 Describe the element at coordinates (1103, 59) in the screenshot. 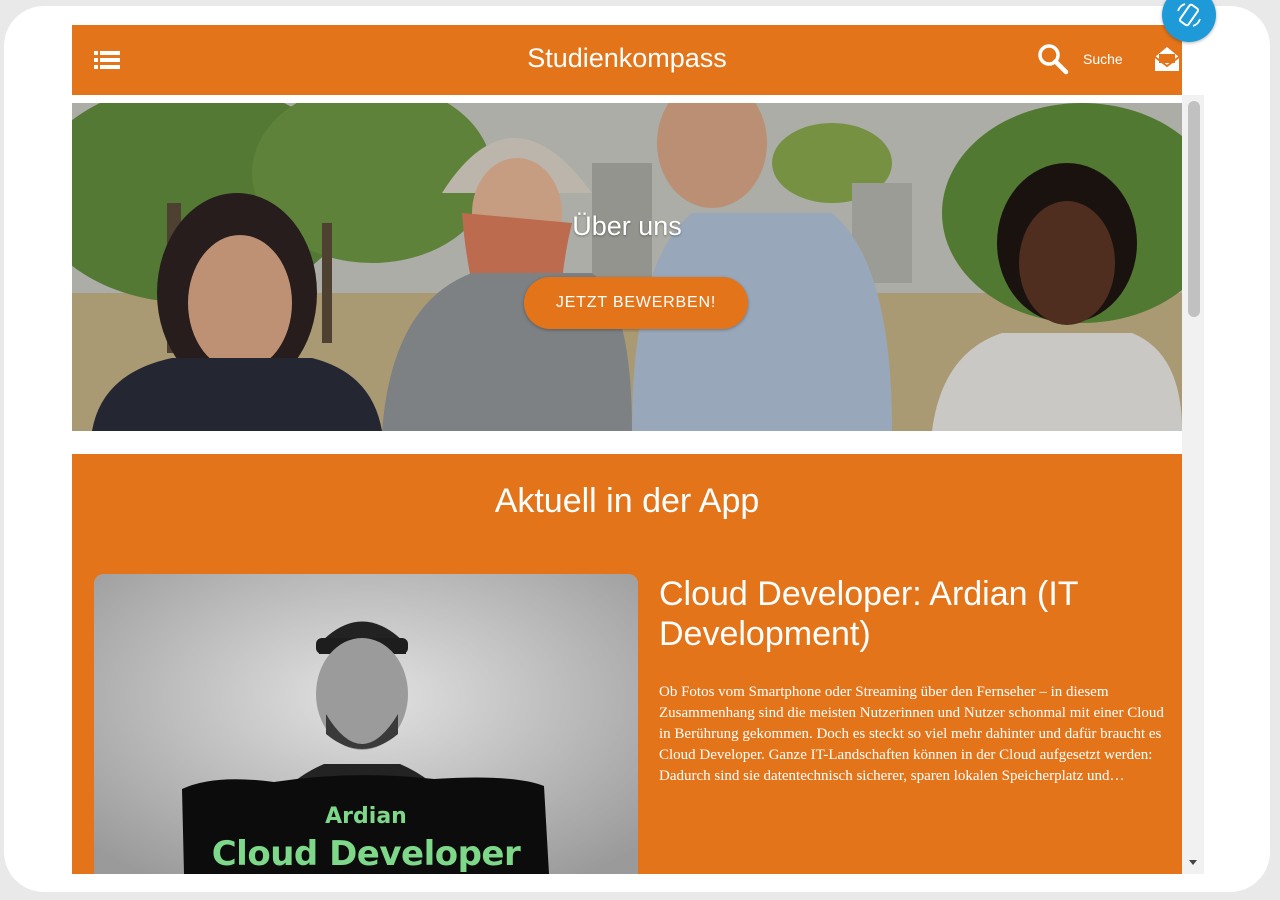

I see `search-label: Suche` at that location.